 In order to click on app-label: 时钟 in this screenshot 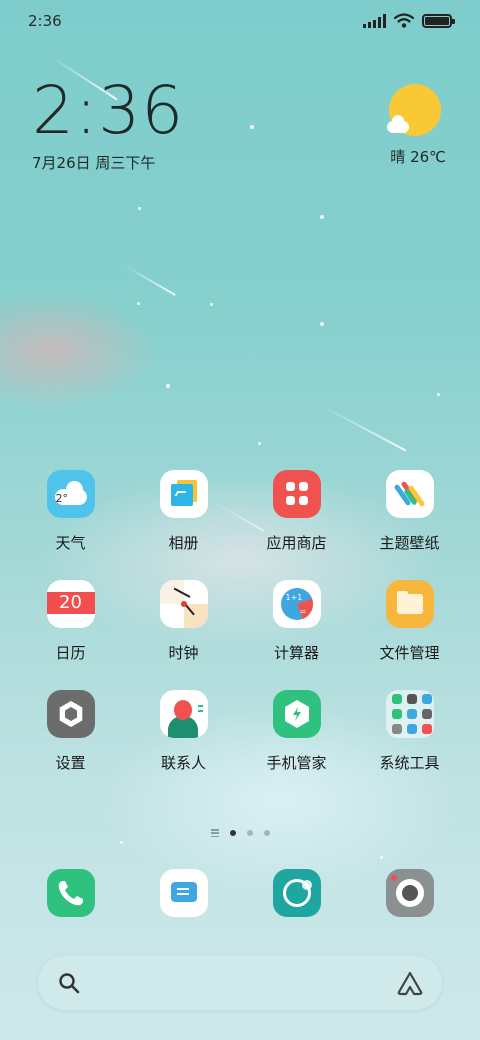, I will do `click(183, 653)`.